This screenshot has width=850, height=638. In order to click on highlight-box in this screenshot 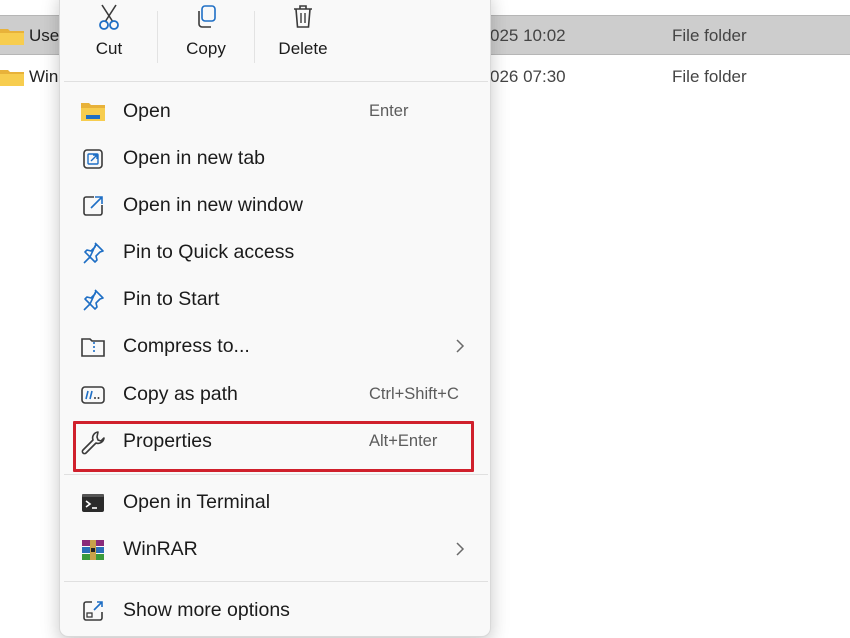, I will do `click(273, 446)`.